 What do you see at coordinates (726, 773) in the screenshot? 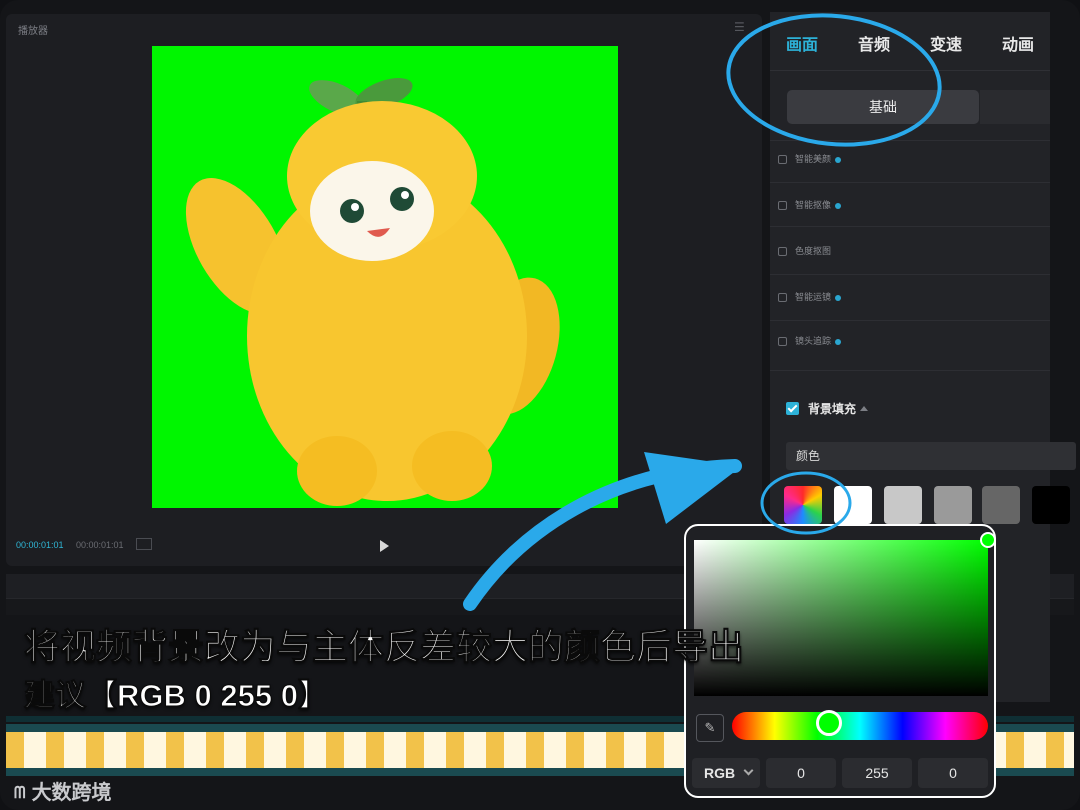
I see `color-mode-select: RGB` at bounding box center [726, 773].